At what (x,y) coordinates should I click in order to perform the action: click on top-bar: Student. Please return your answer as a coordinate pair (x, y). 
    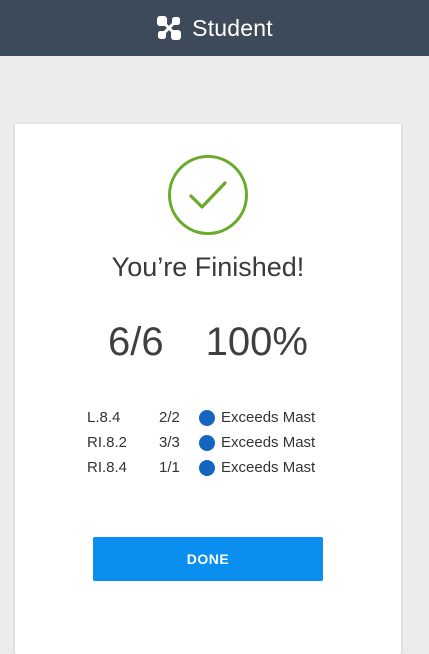
    Looking at the image, I should click on (214, 28).